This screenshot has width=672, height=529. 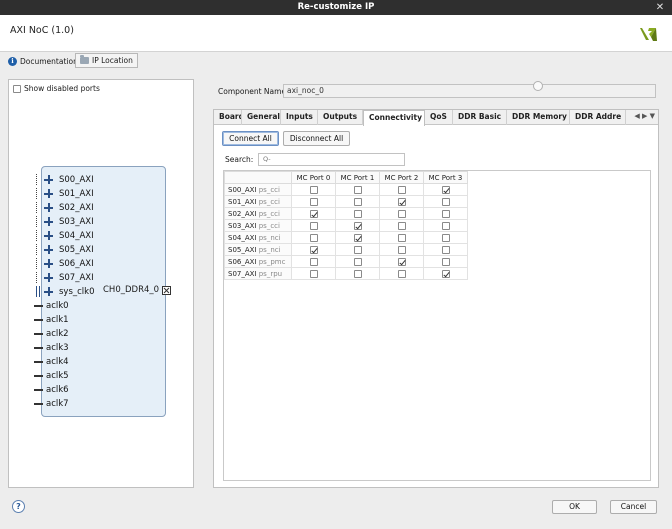 What do you see at coordinates (598, 117) in the screenshot?
I see `tab-ddr-addre: DDR Addre` at bounding box center [598, 117].